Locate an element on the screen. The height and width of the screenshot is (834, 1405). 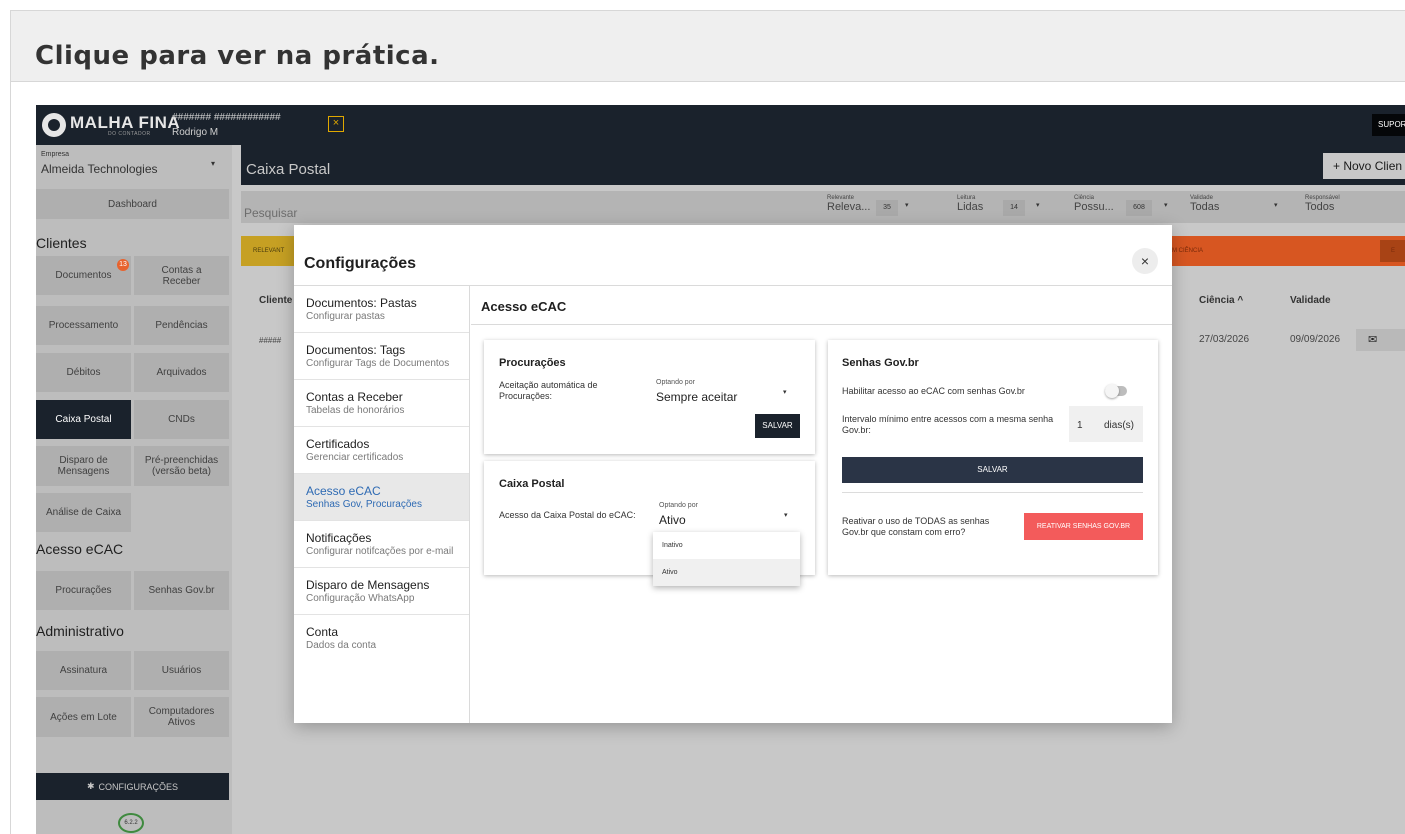
nav-item-subtitle: Dados da conta is located at coordinates (341, 645).